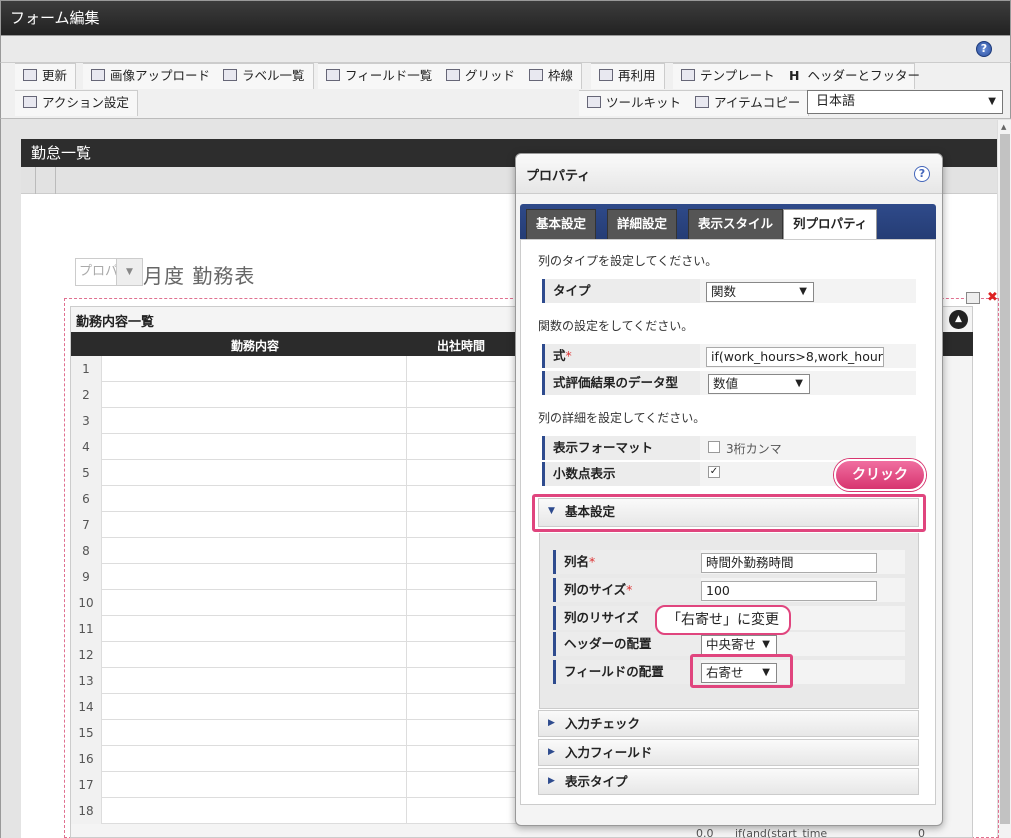 This screenshot has height=838, width=1011. I want to click on image-icon, so click(98, 75).